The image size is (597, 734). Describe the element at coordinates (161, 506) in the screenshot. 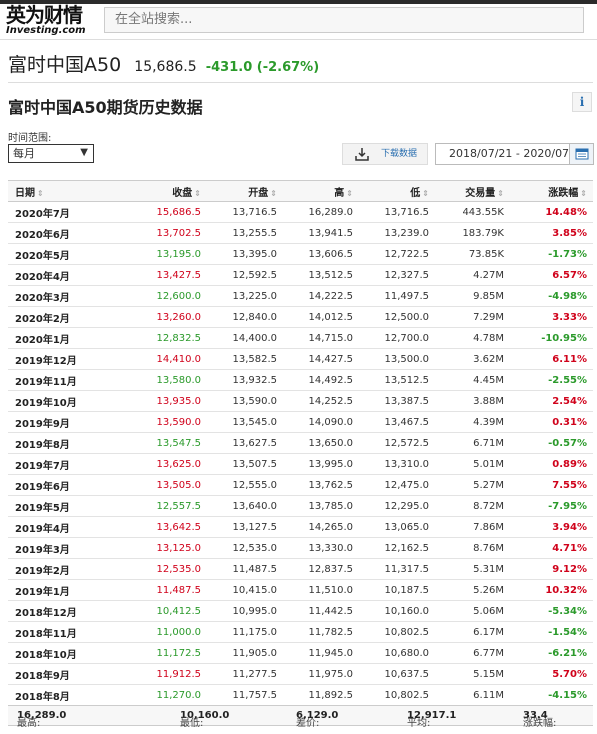

I see `cell-close: 12,557.5` at that location.